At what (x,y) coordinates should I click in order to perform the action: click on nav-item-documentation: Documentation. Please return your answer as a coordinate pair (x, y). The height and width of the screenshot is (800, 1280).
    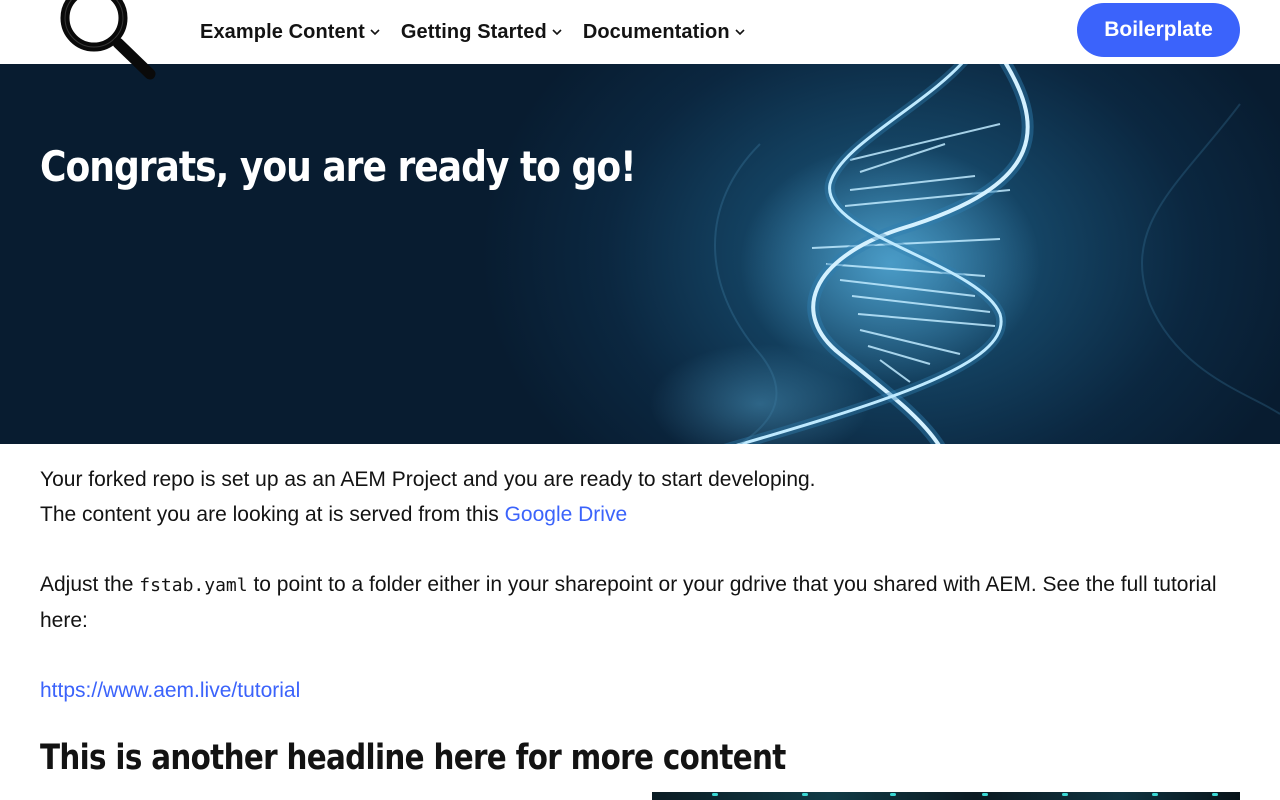
    Looking at the image, I should click on (664, 32).